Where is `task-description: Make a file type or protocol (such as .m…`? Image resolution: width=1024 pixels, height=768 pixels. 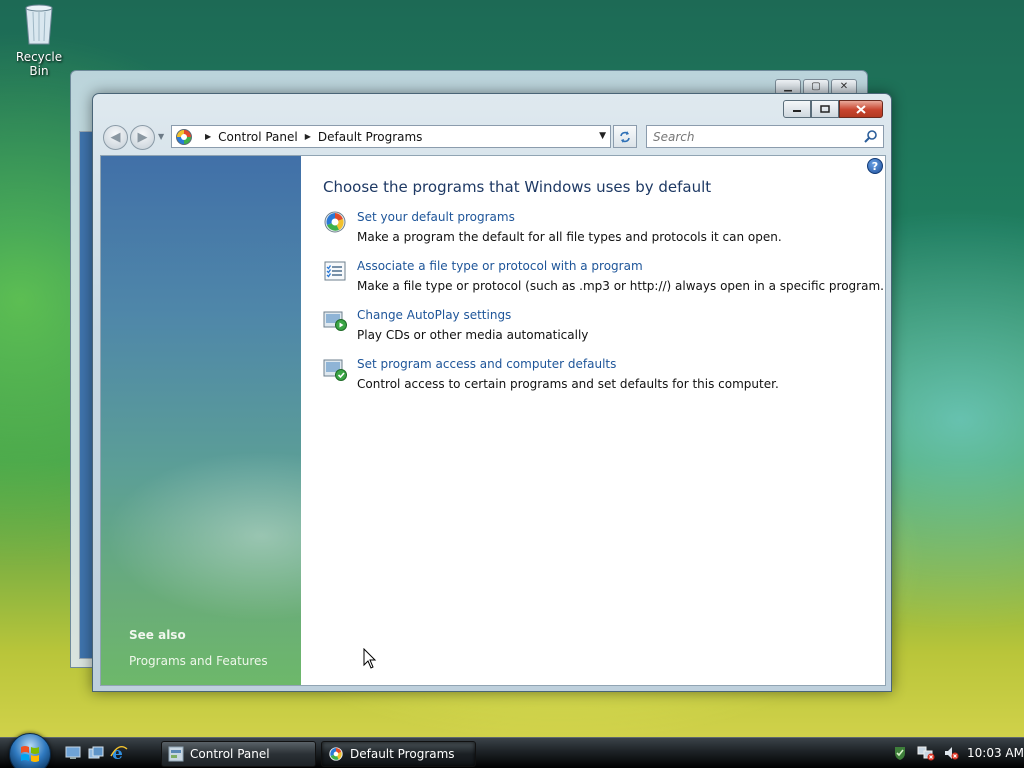
task-description: Make a file type or protocol (such as .m… is located at coordinates (620, 286).